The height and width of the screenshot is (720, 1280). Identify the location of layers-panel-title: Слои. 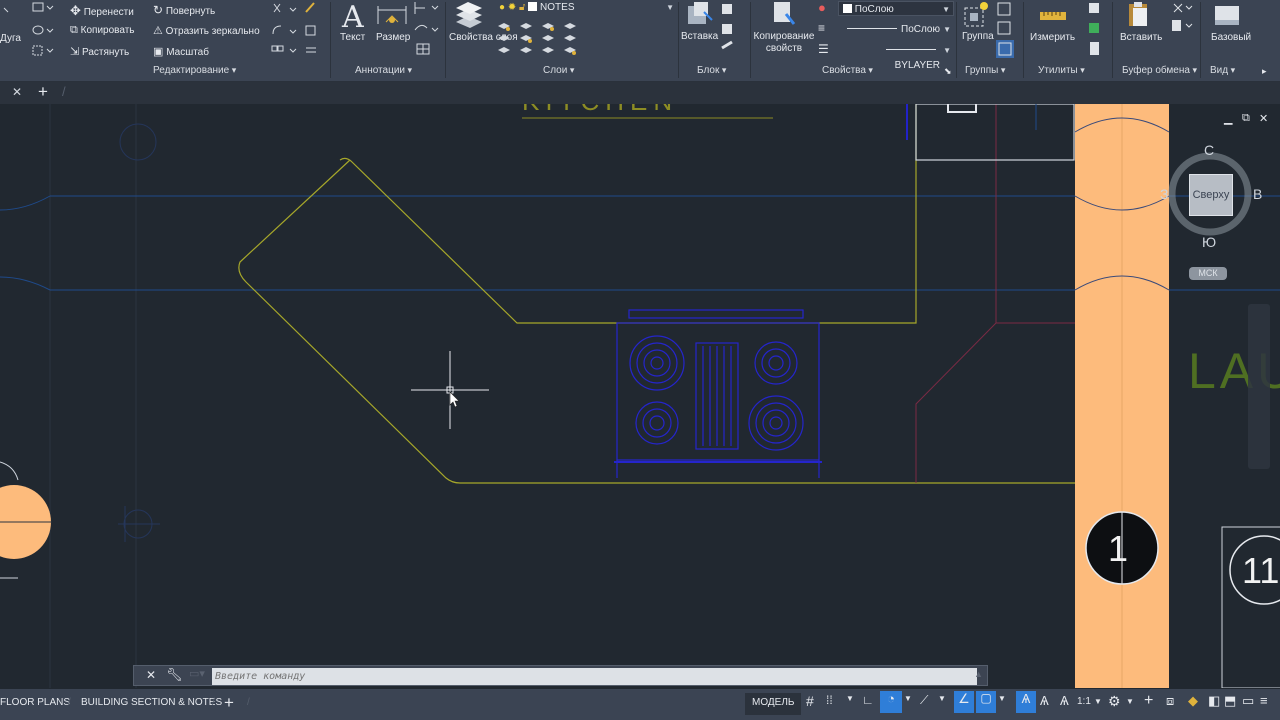
(558, 70).